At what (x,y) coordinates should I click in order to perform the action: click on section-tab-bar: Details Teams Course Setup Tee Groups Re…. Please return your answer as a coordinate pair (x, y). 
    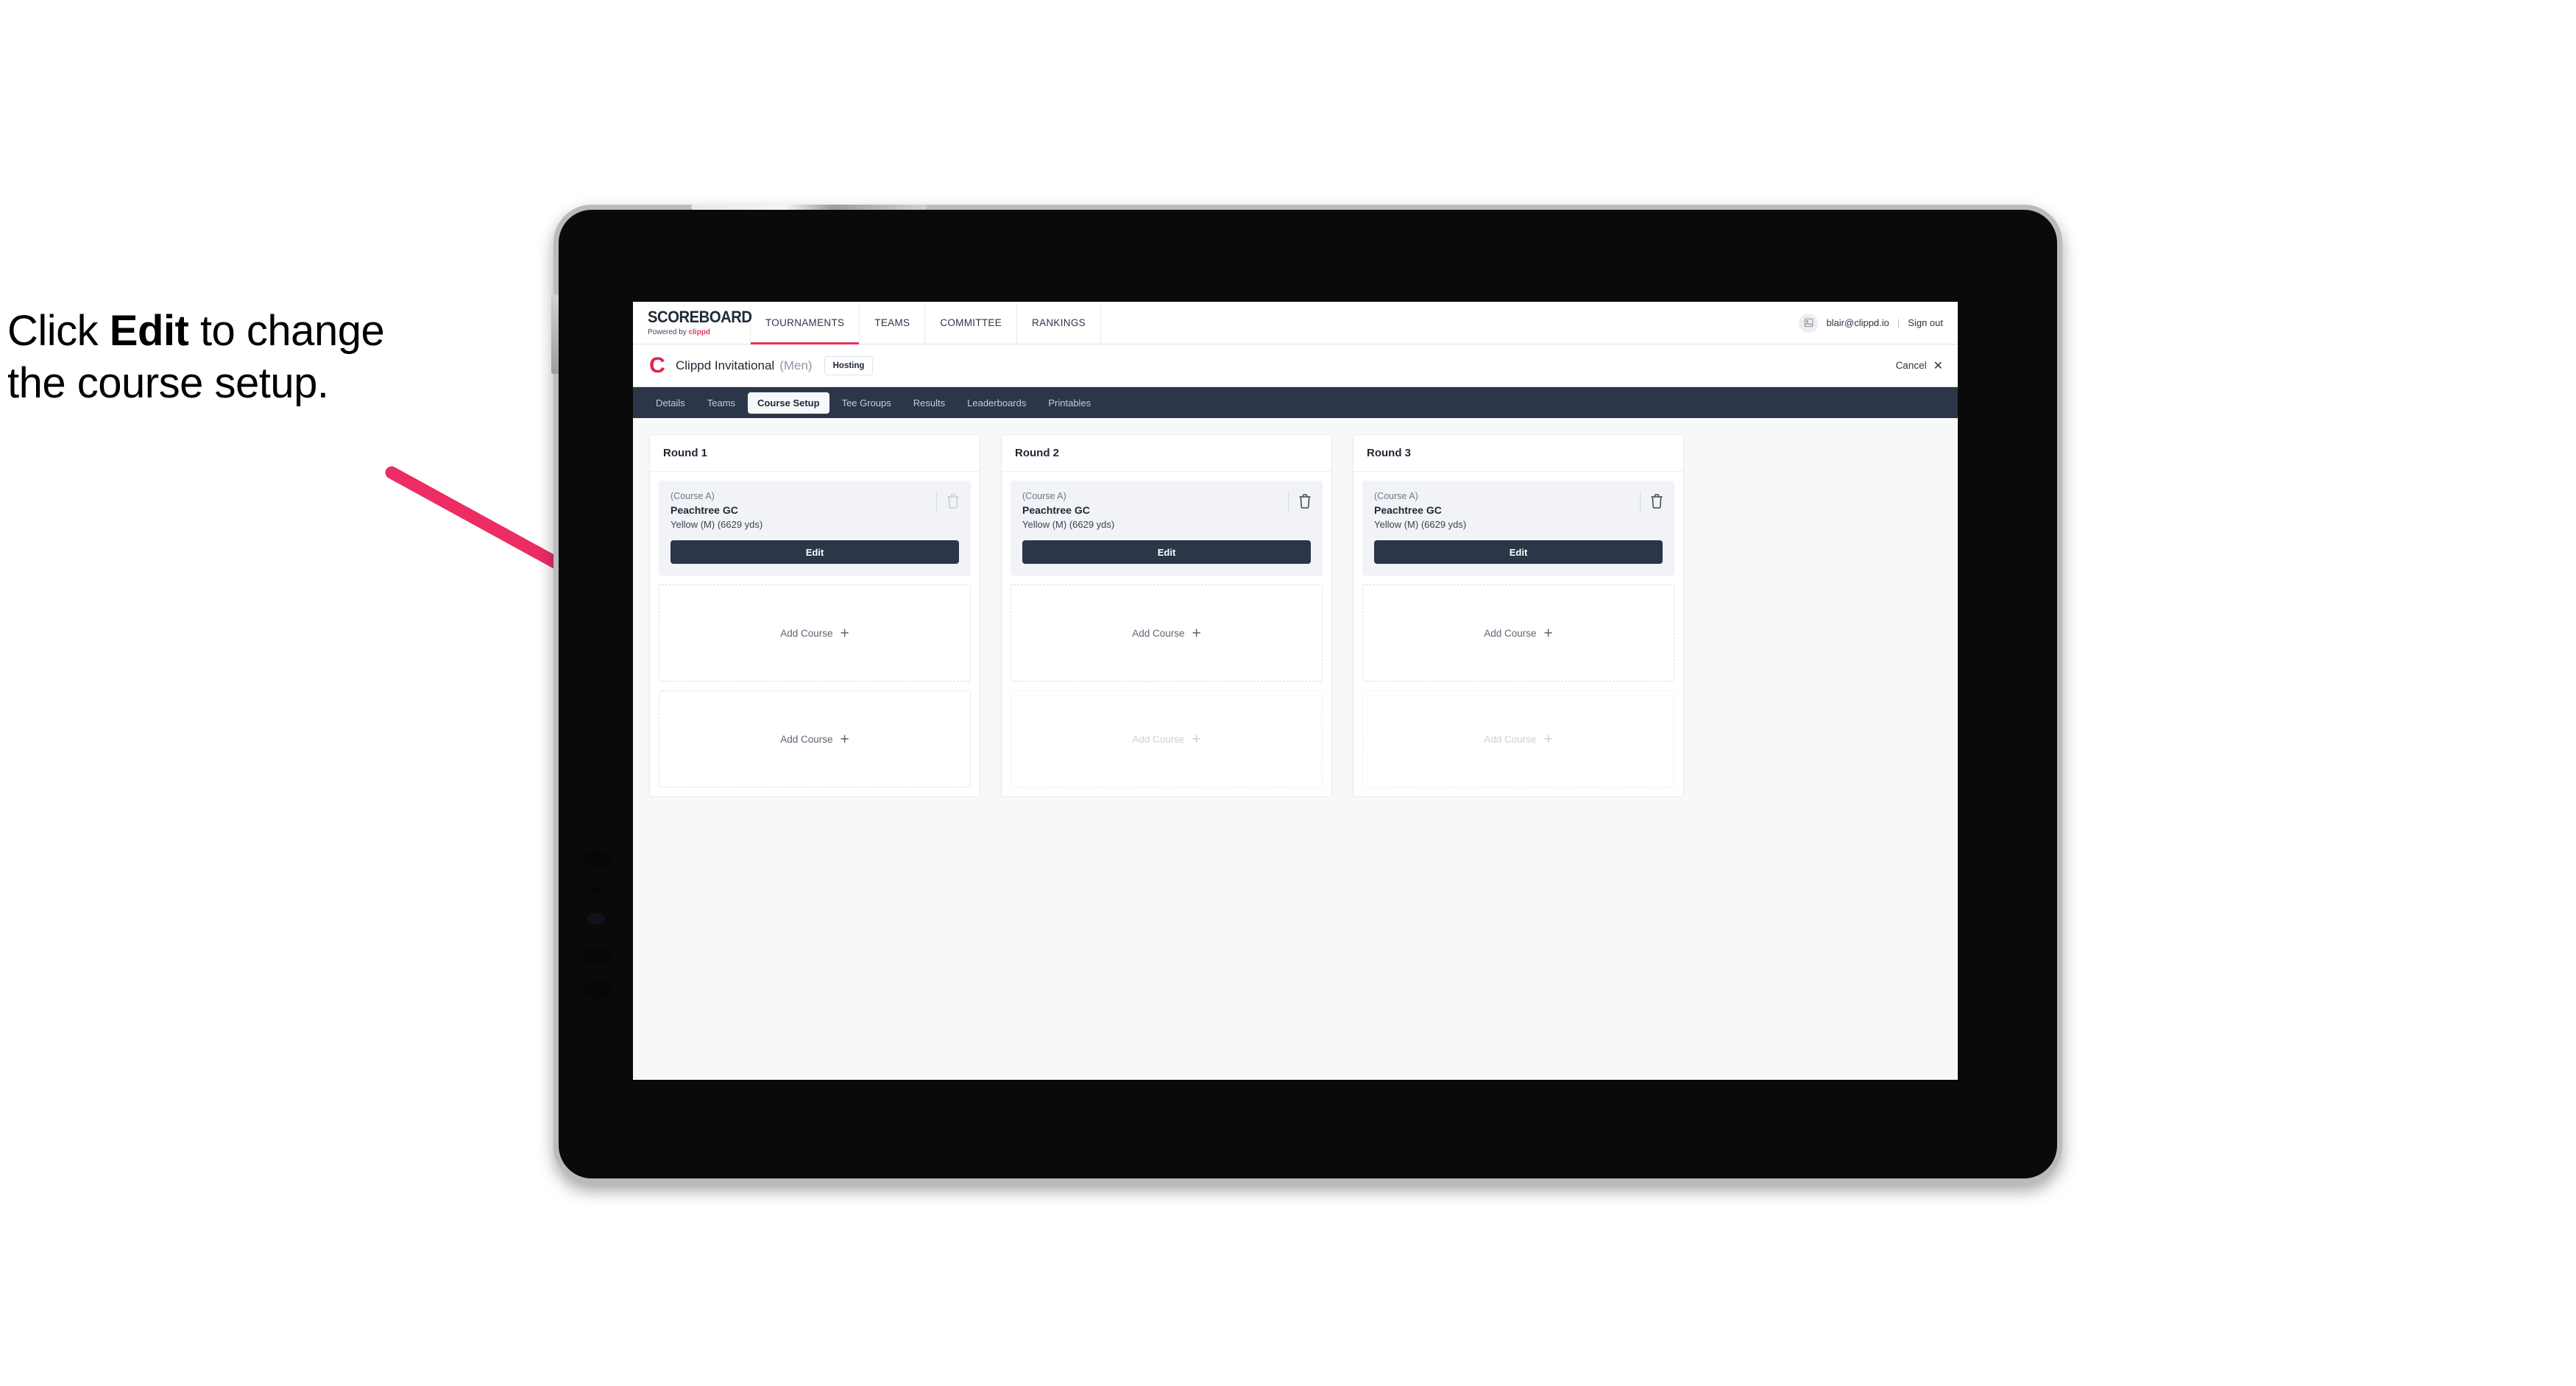
    Looking at the image, I should click on (1295, 402).